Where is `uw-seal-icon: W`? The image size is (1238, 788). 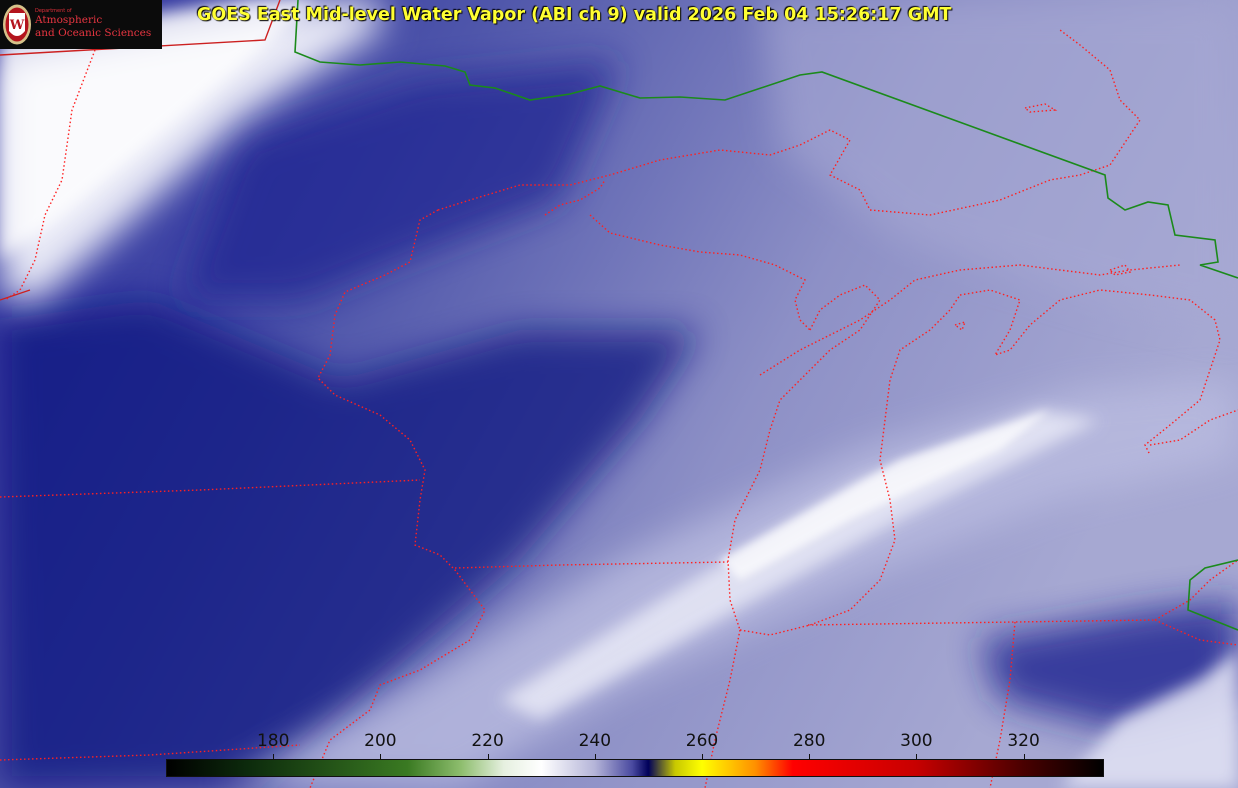
uw-seal-icon: W is located at coordinates (17, 24).